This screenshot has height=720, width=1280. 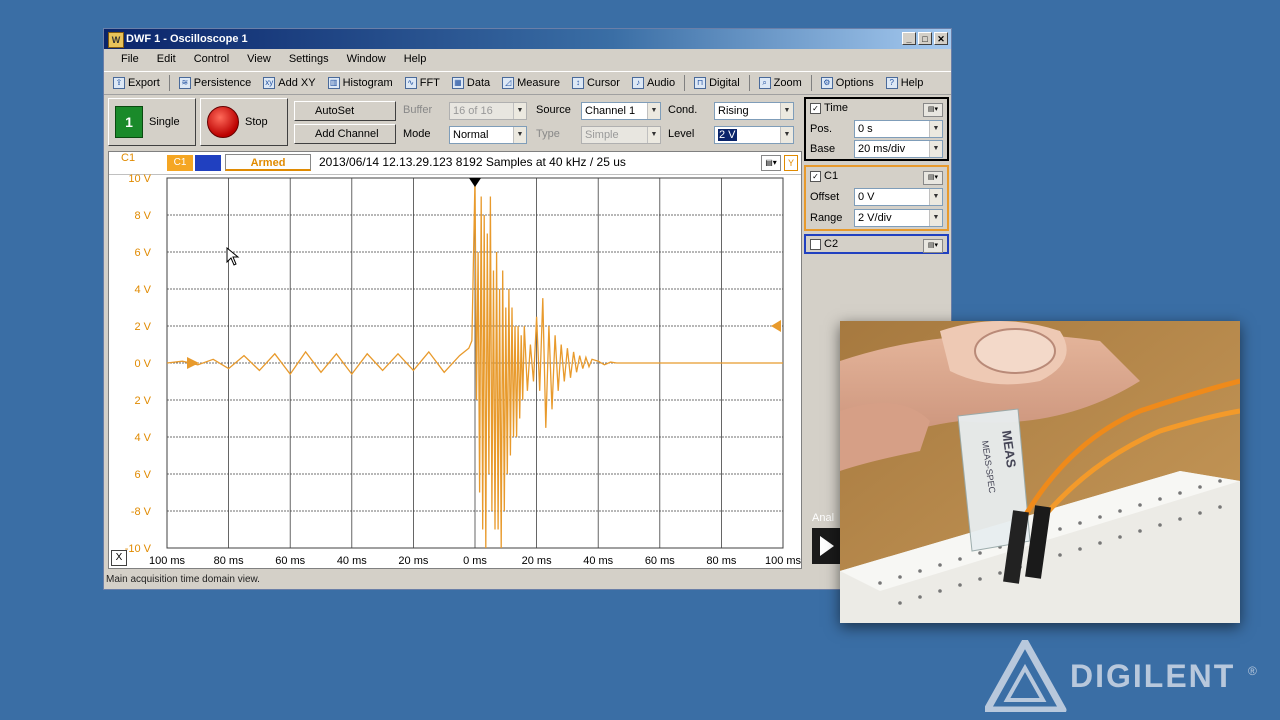 I want to click on x-tick-label: 60 ms, so click(x=290, y=561).